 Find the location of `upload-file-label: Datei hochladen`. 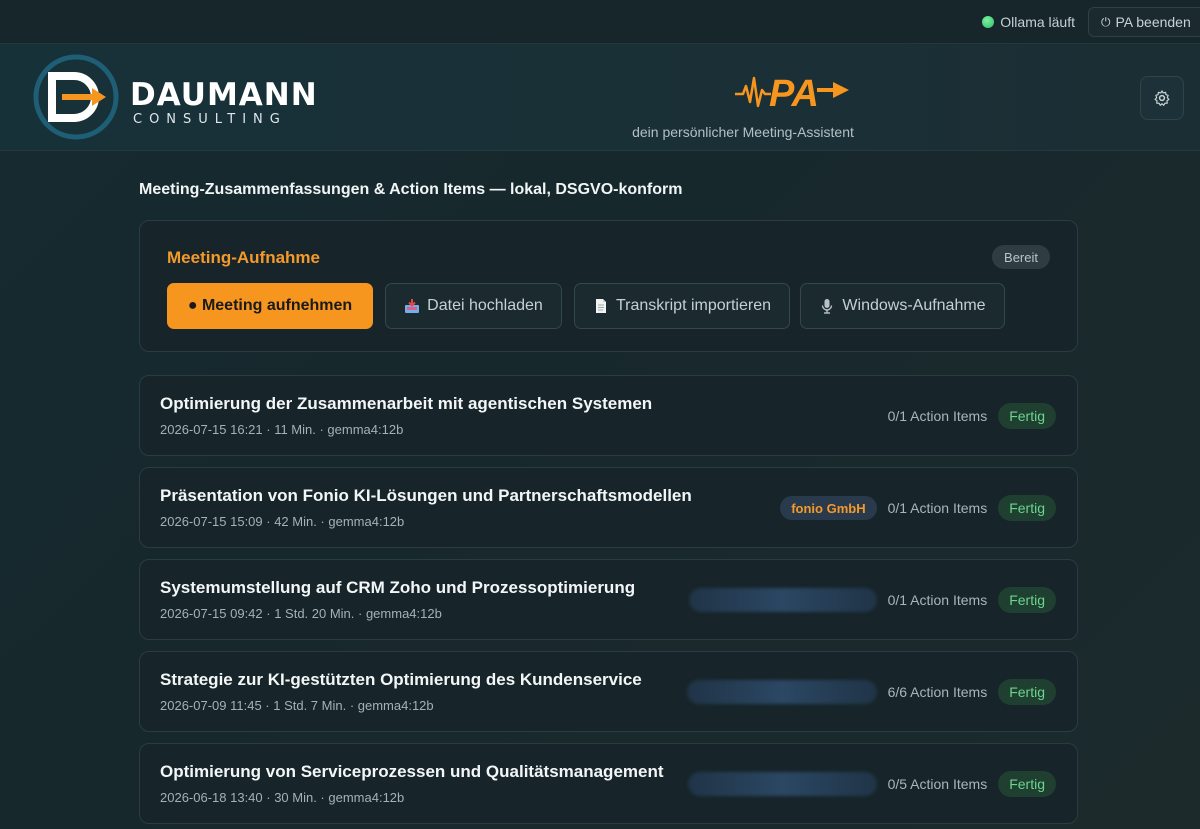

upload-file-label: Datei hochladen is located at coordinates (485, 305).